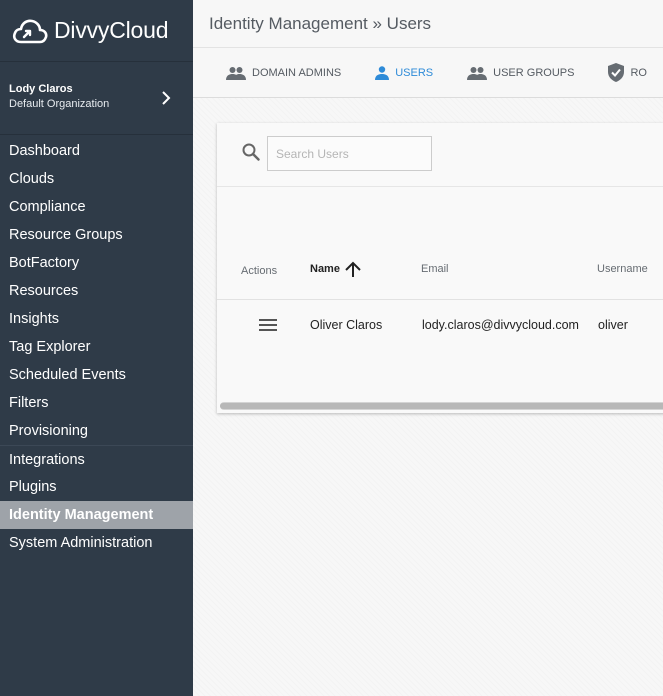  What do you see at coordinates (41, 89) in the screenshot?
I see `user-name: Lody Claros` at bounding box center [41, 89].